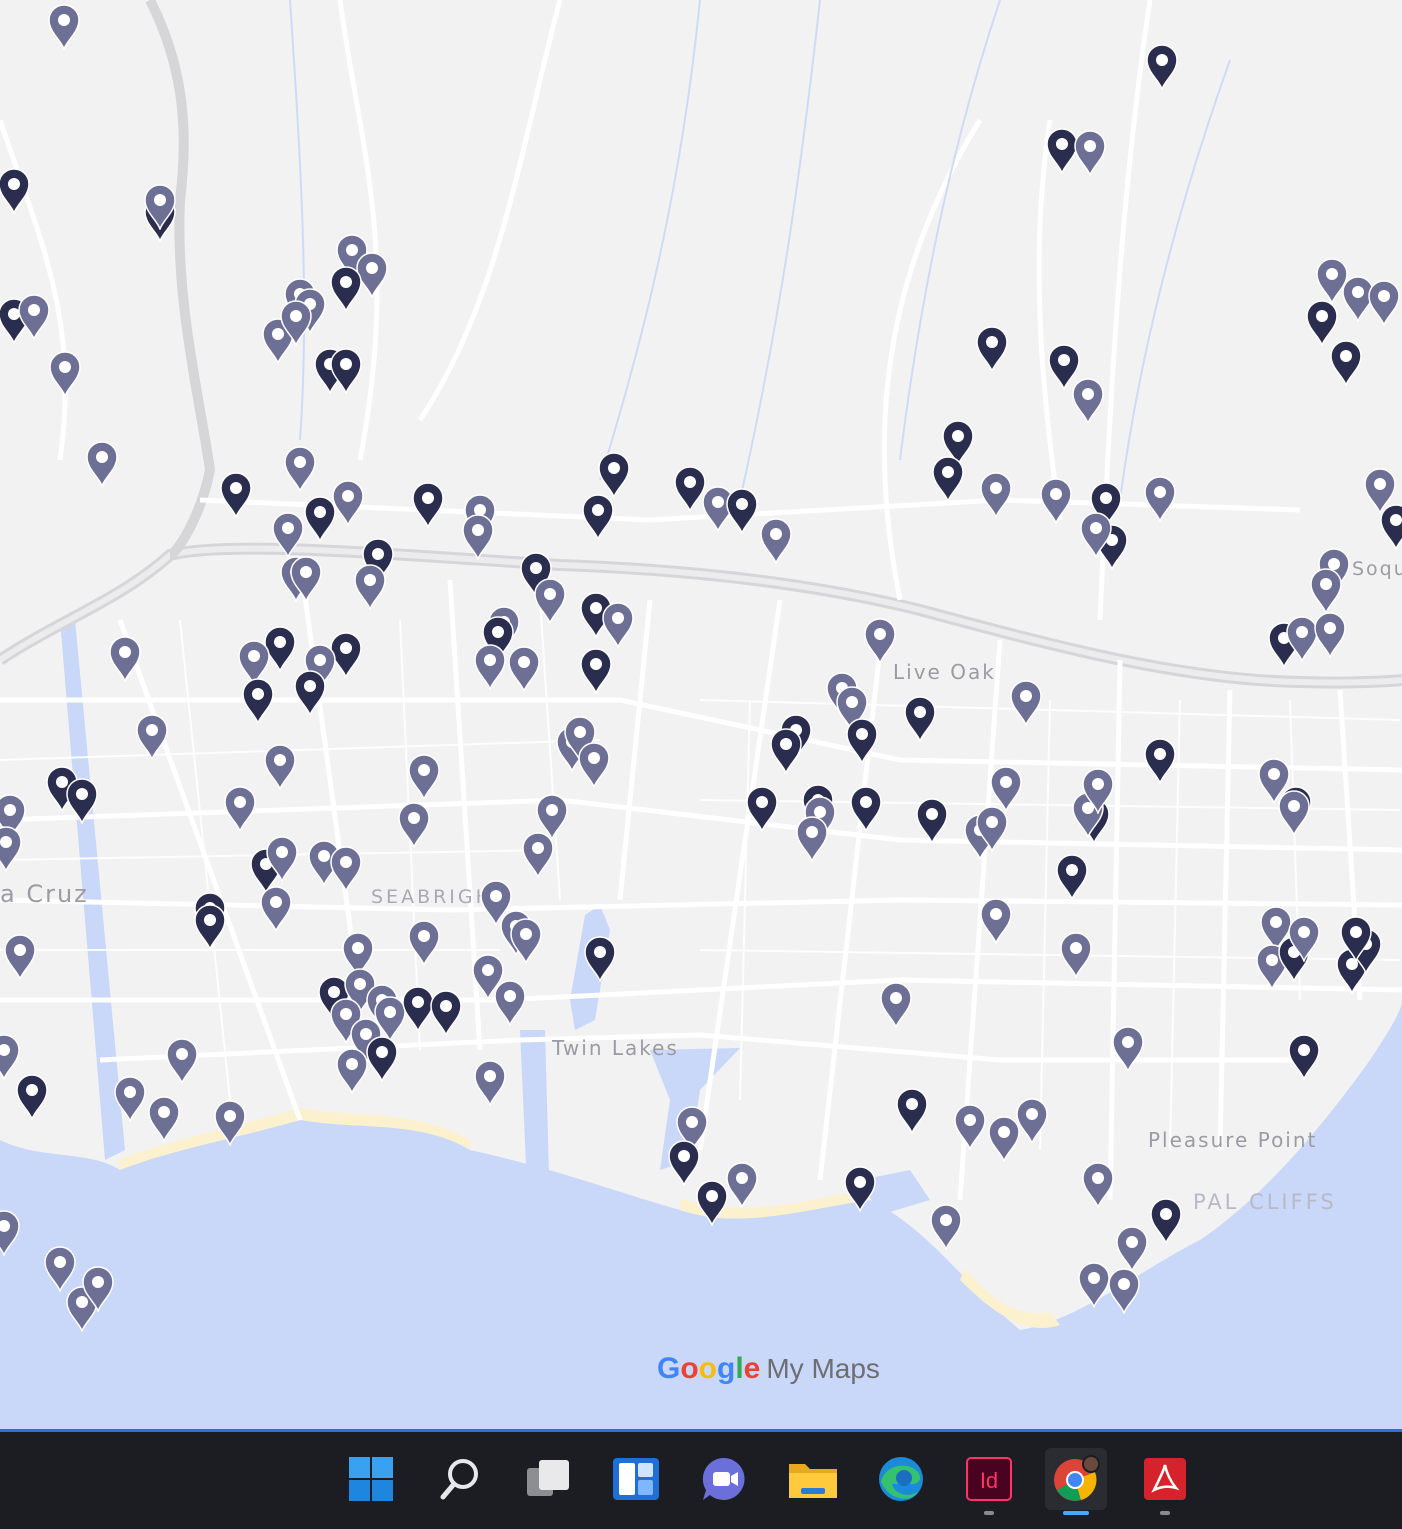  Describe the element at coordinates (1076, 1481) in the screenshot. I see `chrome-button` at that location.